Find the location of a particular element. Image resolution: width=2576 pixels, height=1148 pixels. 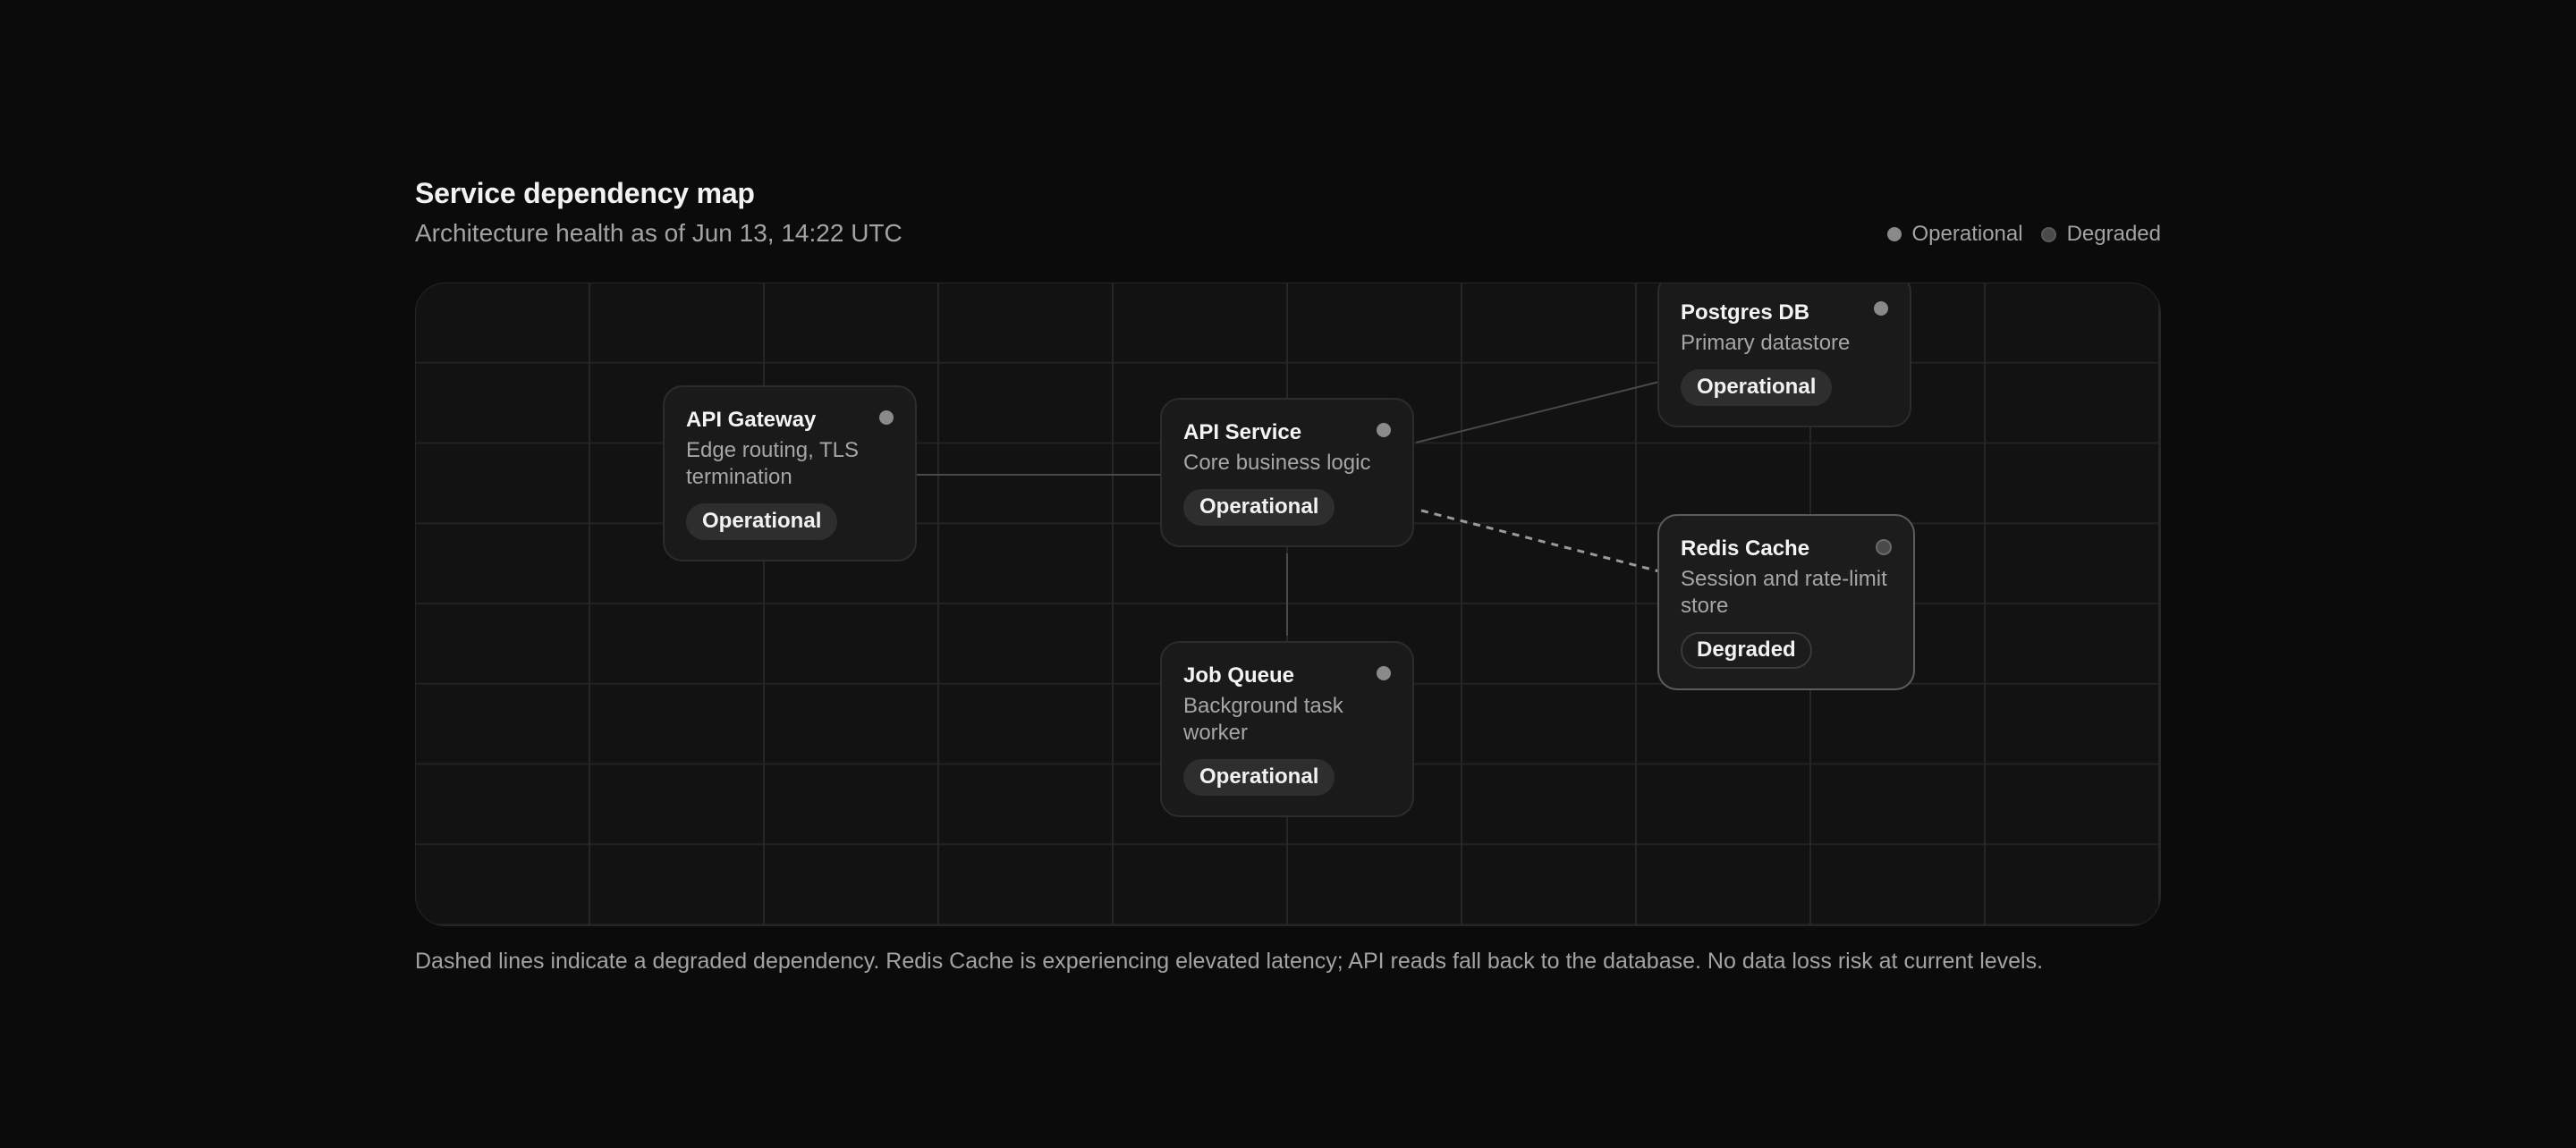

status-badge: Degraded is located at coordinates (1746, 650).